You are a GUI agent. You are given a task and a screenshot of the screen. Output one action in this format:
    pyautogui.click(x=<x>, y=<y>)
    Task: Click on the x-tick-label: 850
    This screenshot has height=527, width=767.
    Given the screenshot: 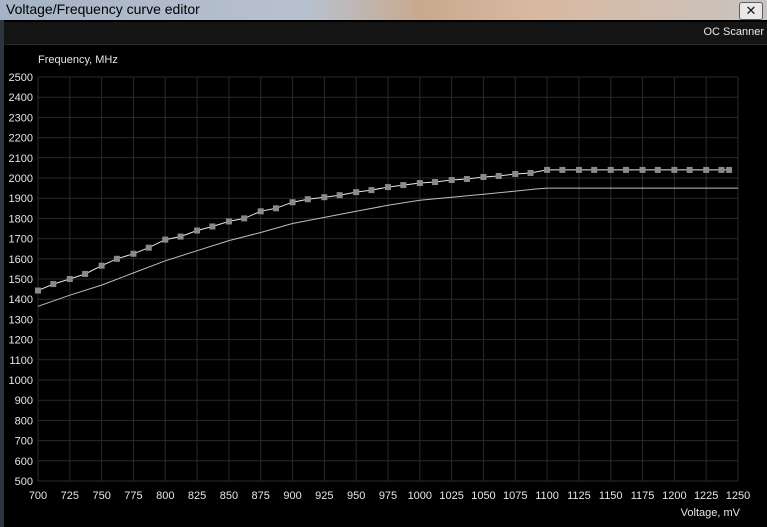 What is the action you would take?
    pyautogui.click(x=229, y=496)
    